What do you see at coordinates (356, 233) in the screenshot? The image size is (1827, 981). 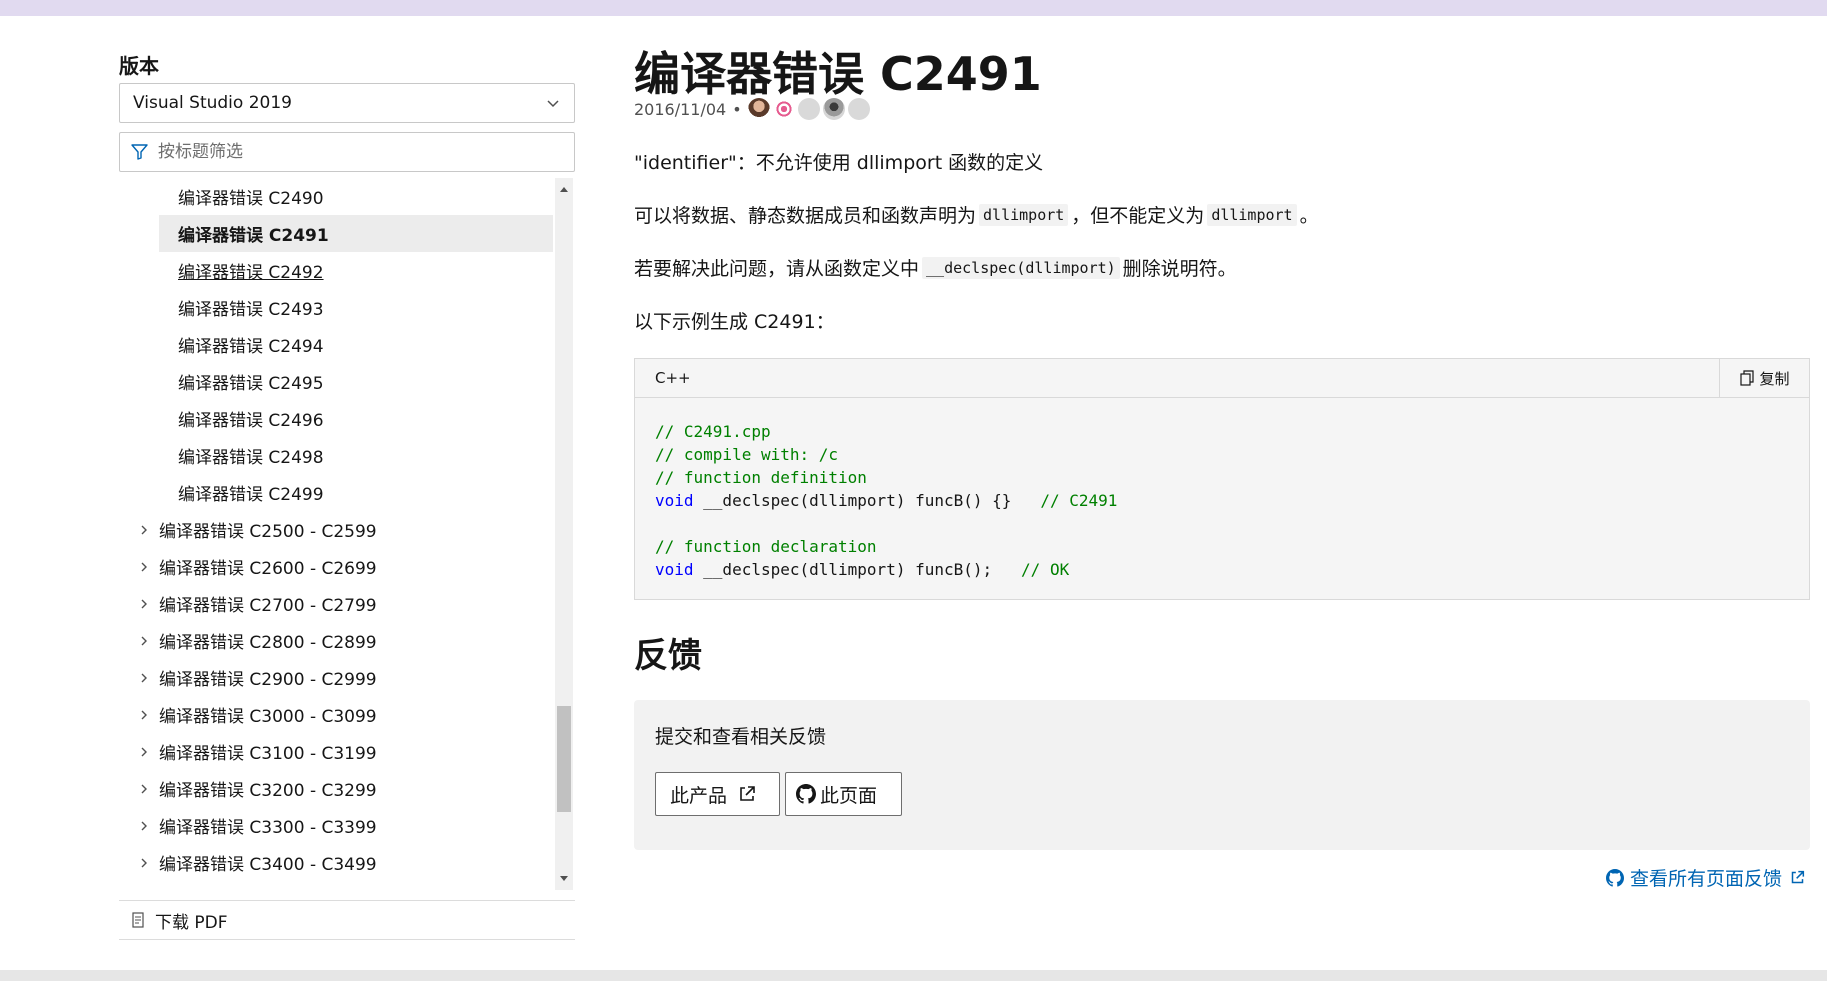 I see `toc-item: 编译器错误 C2491` at bounding box center [356, 233].